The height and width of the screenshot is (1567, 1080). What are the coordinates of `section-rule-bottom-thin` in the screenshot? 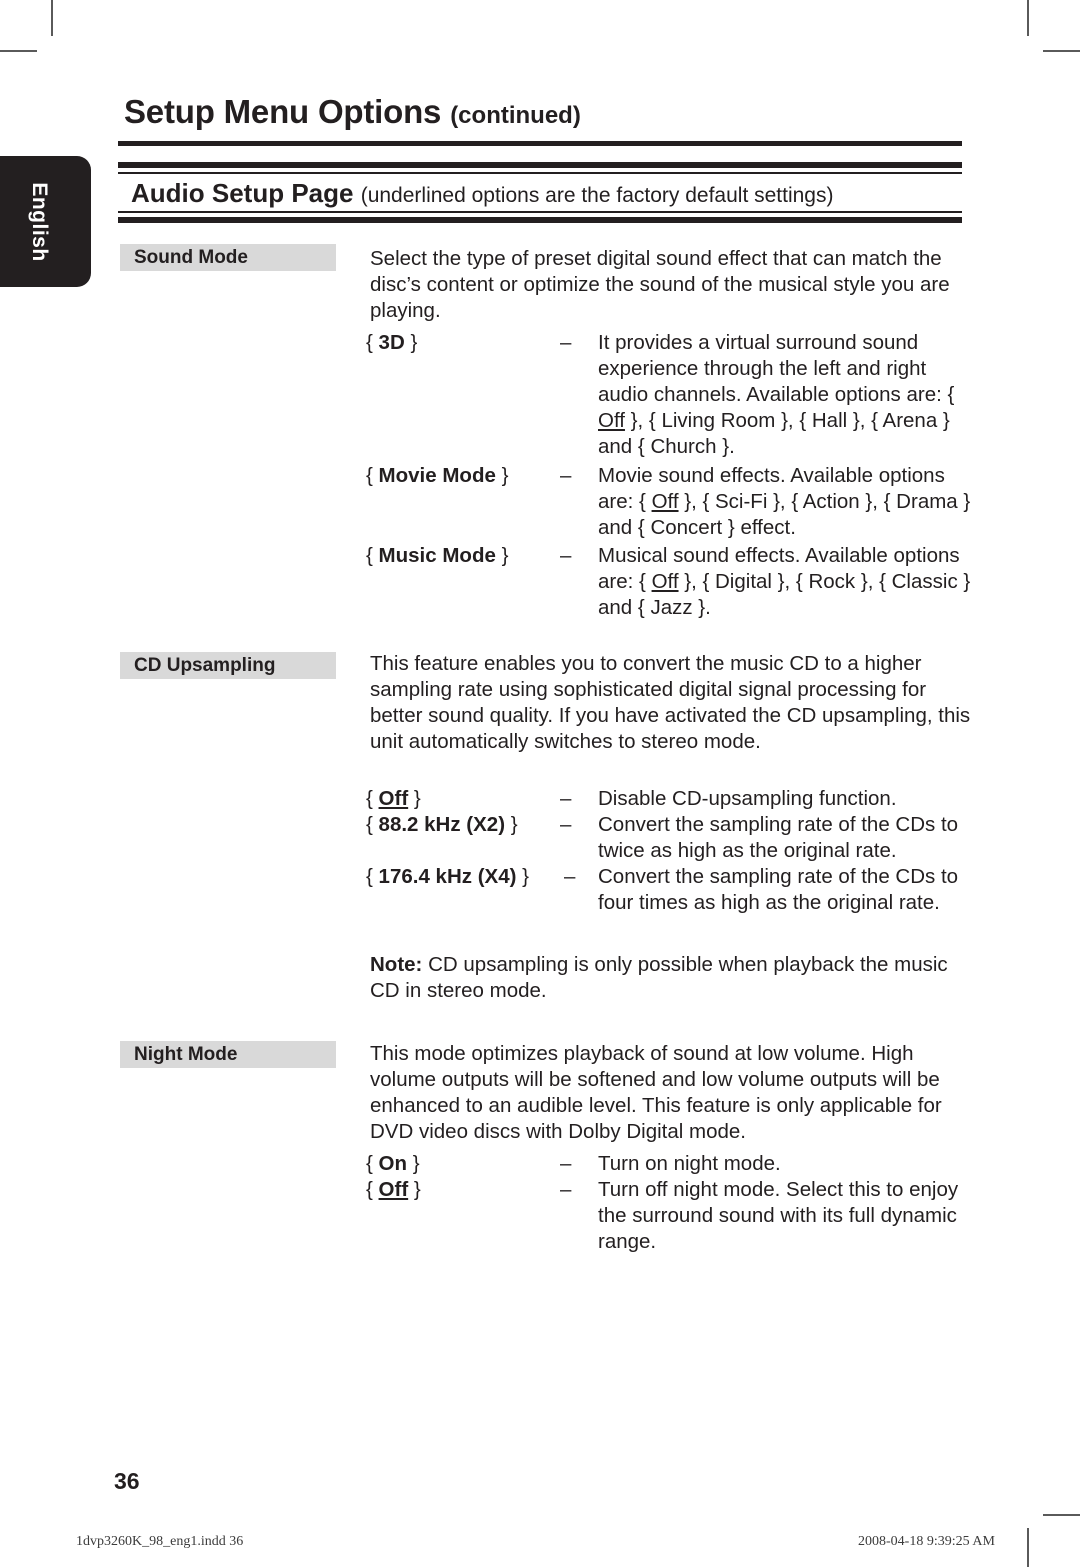 It's located at (540, 212).